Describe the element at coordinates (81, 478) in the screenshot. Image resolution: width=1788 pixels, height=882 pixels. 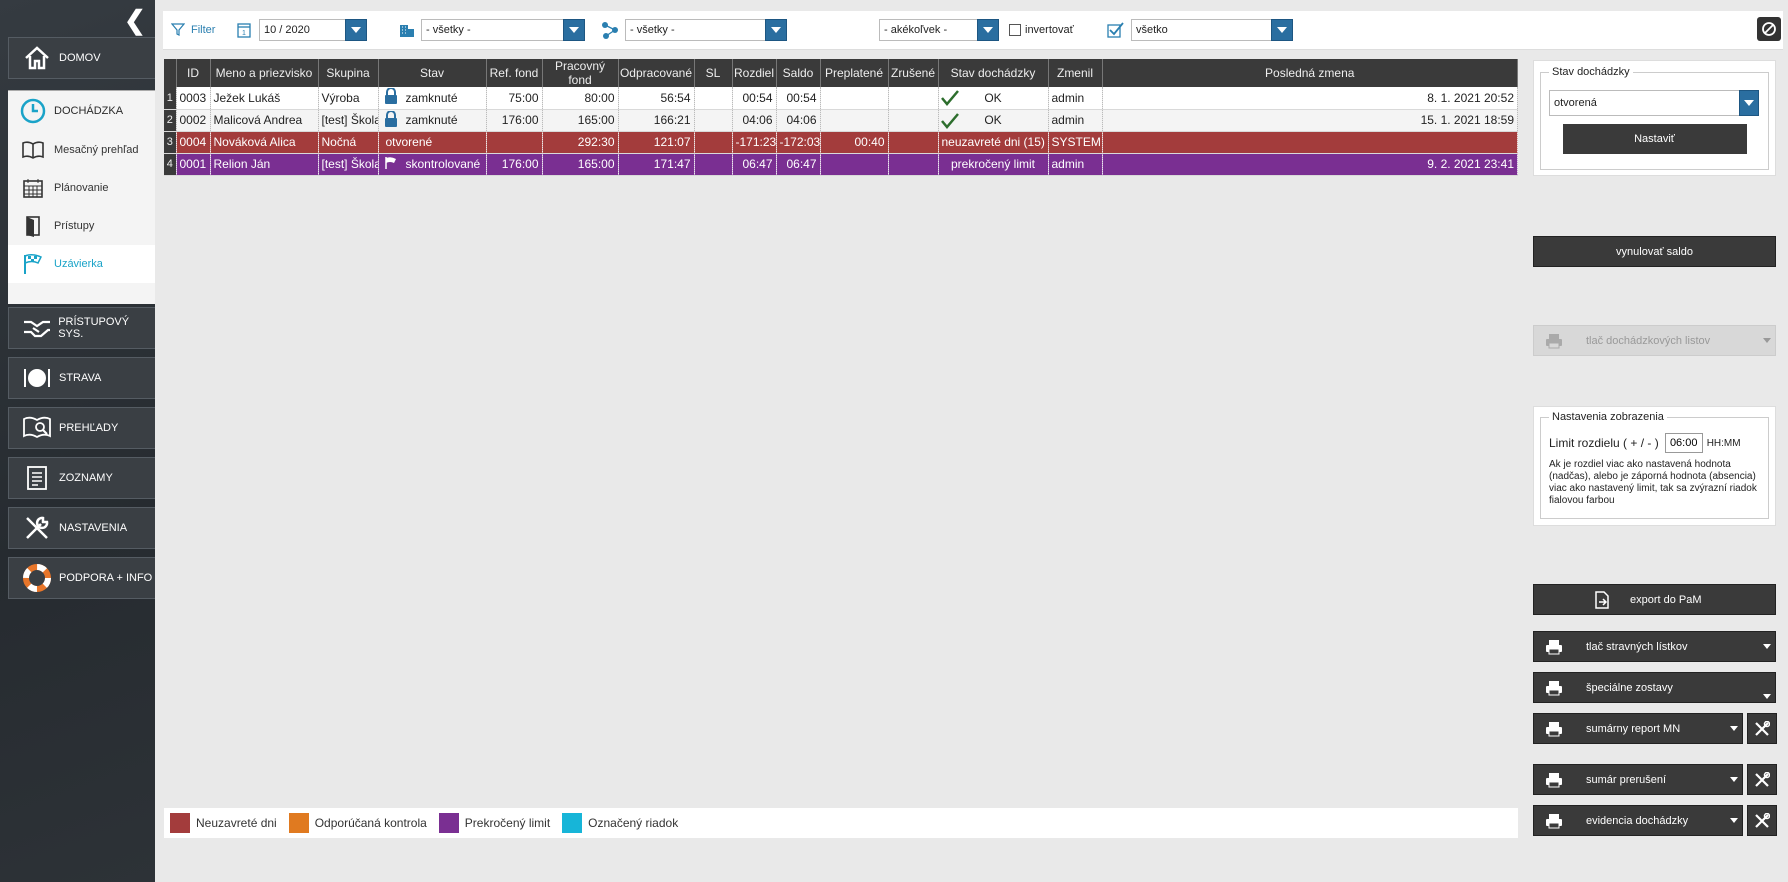
I see `module-zoznamy: ZOZNAMY` at that location.